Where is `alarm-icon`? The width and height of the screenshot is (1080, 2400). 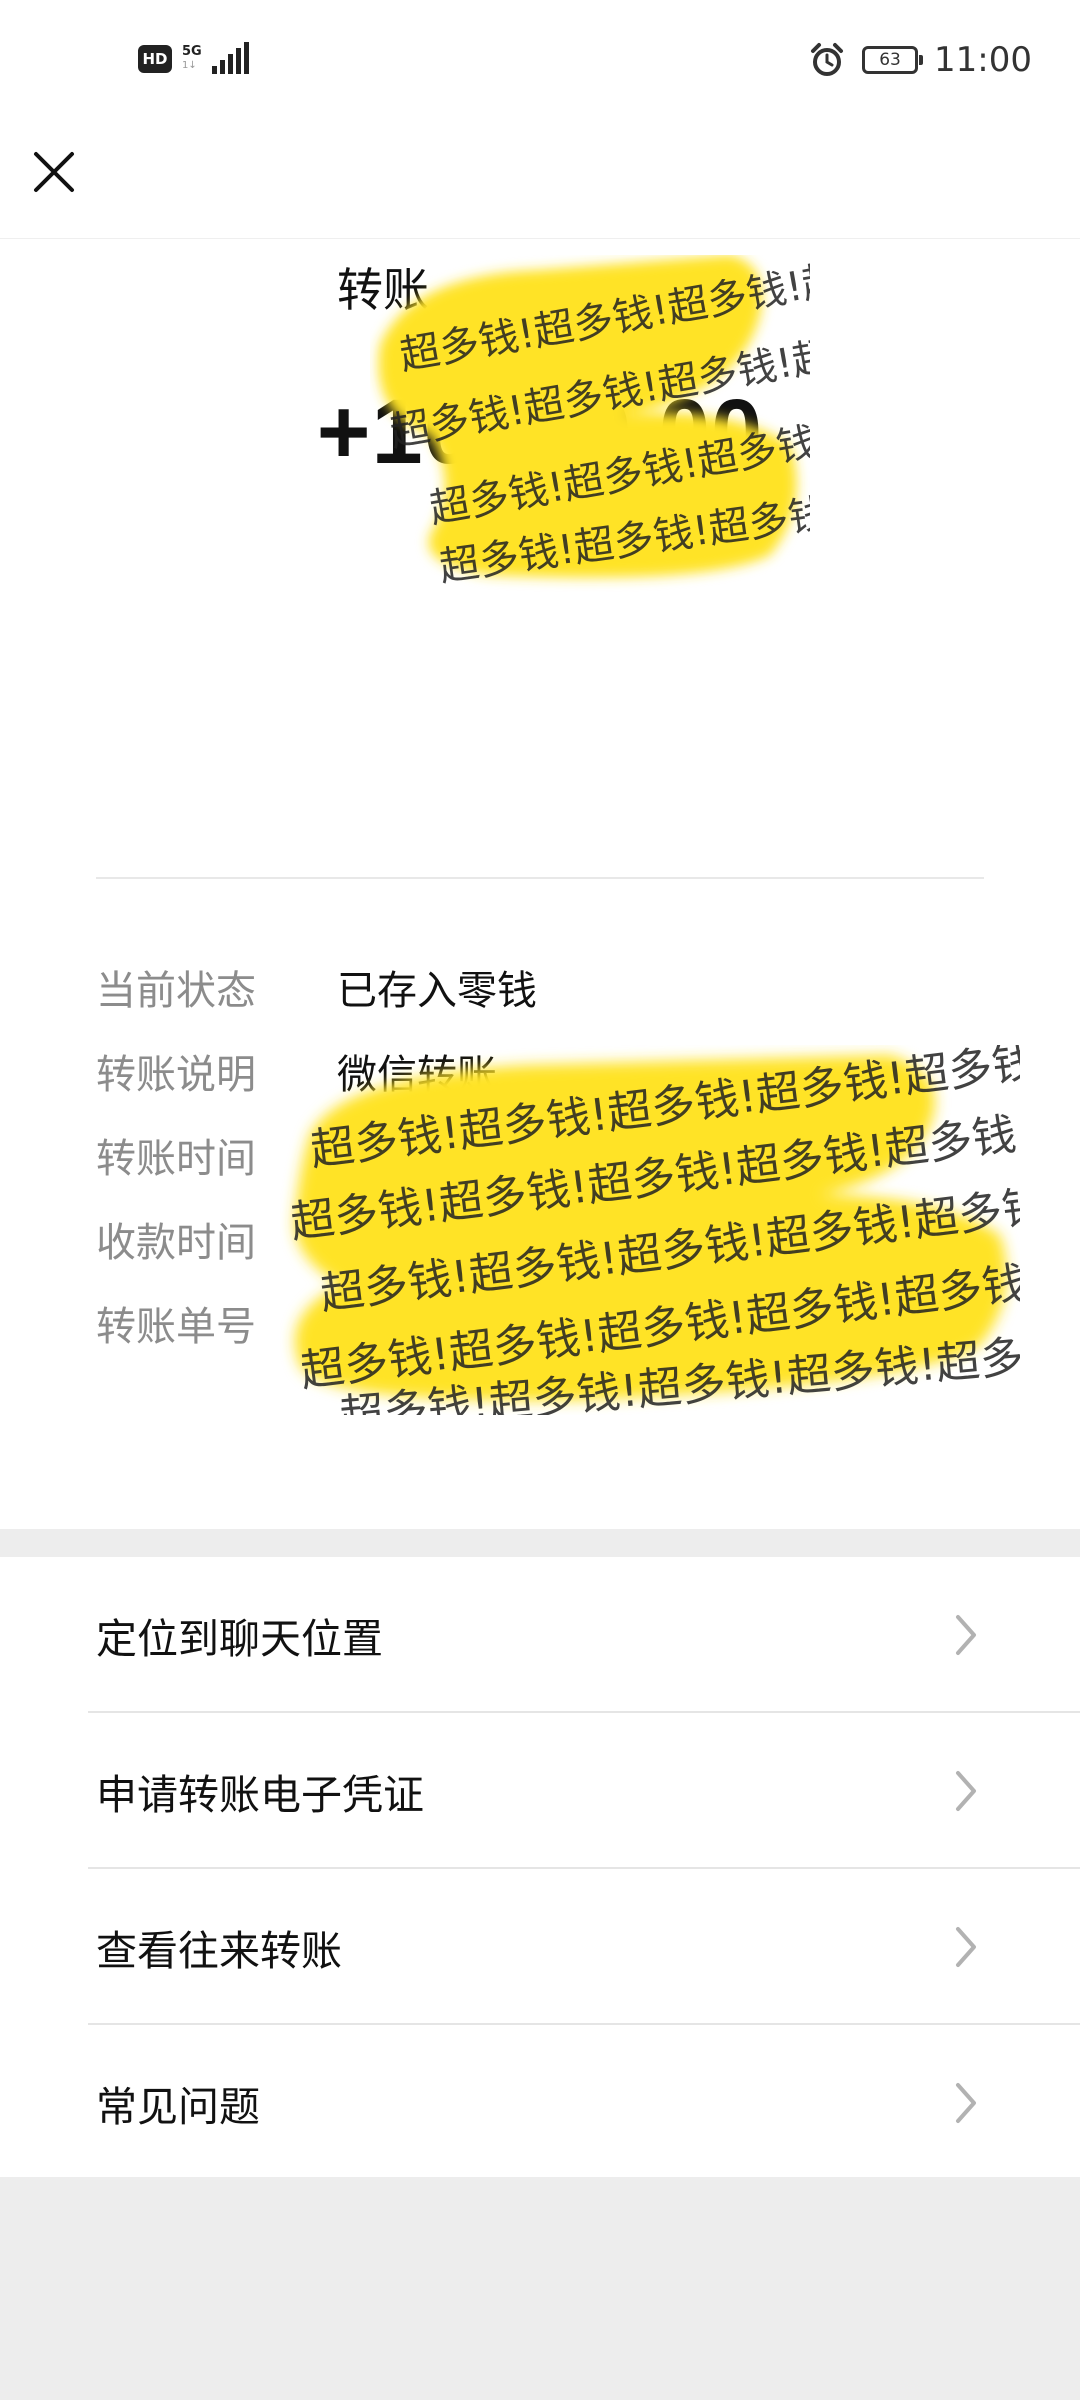
alarm-icon is located at coordinates (827, 60).